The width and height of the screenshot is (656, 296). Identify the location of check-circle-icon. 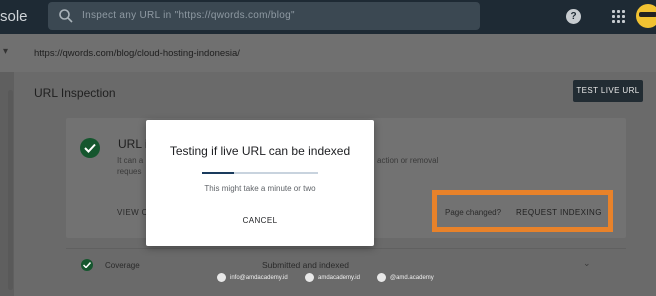
(90, 148).